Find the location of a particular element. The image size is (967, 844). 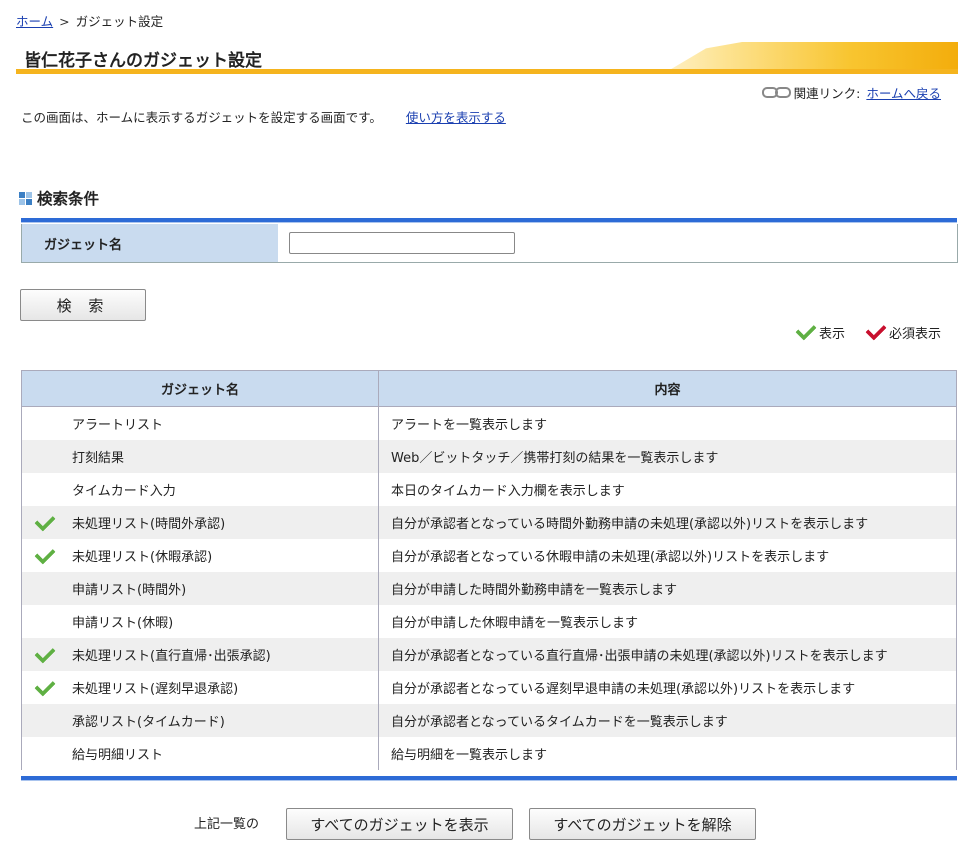

gadget-name-input is located at coordinates (402, 243).